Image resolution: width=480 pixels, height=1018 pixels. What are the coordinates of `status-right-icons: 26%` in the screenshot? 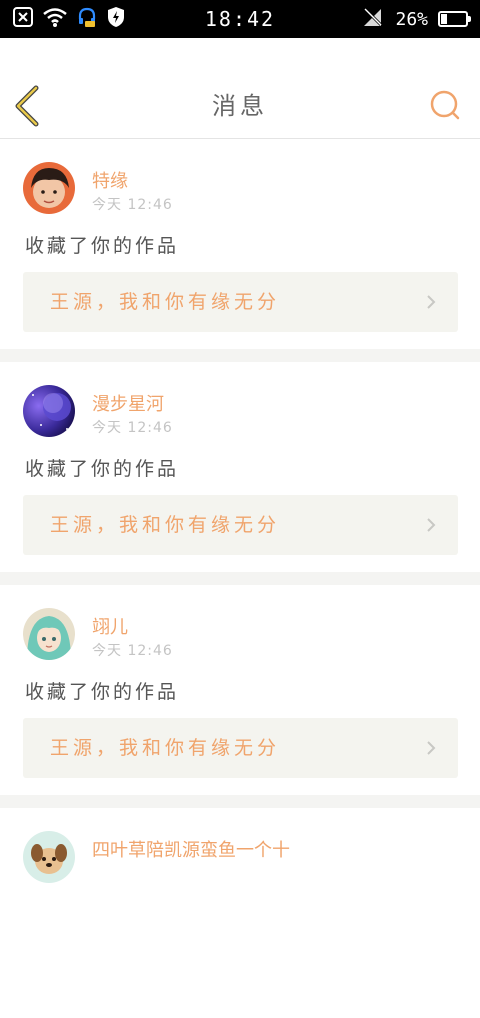 It's located at (416, 19).